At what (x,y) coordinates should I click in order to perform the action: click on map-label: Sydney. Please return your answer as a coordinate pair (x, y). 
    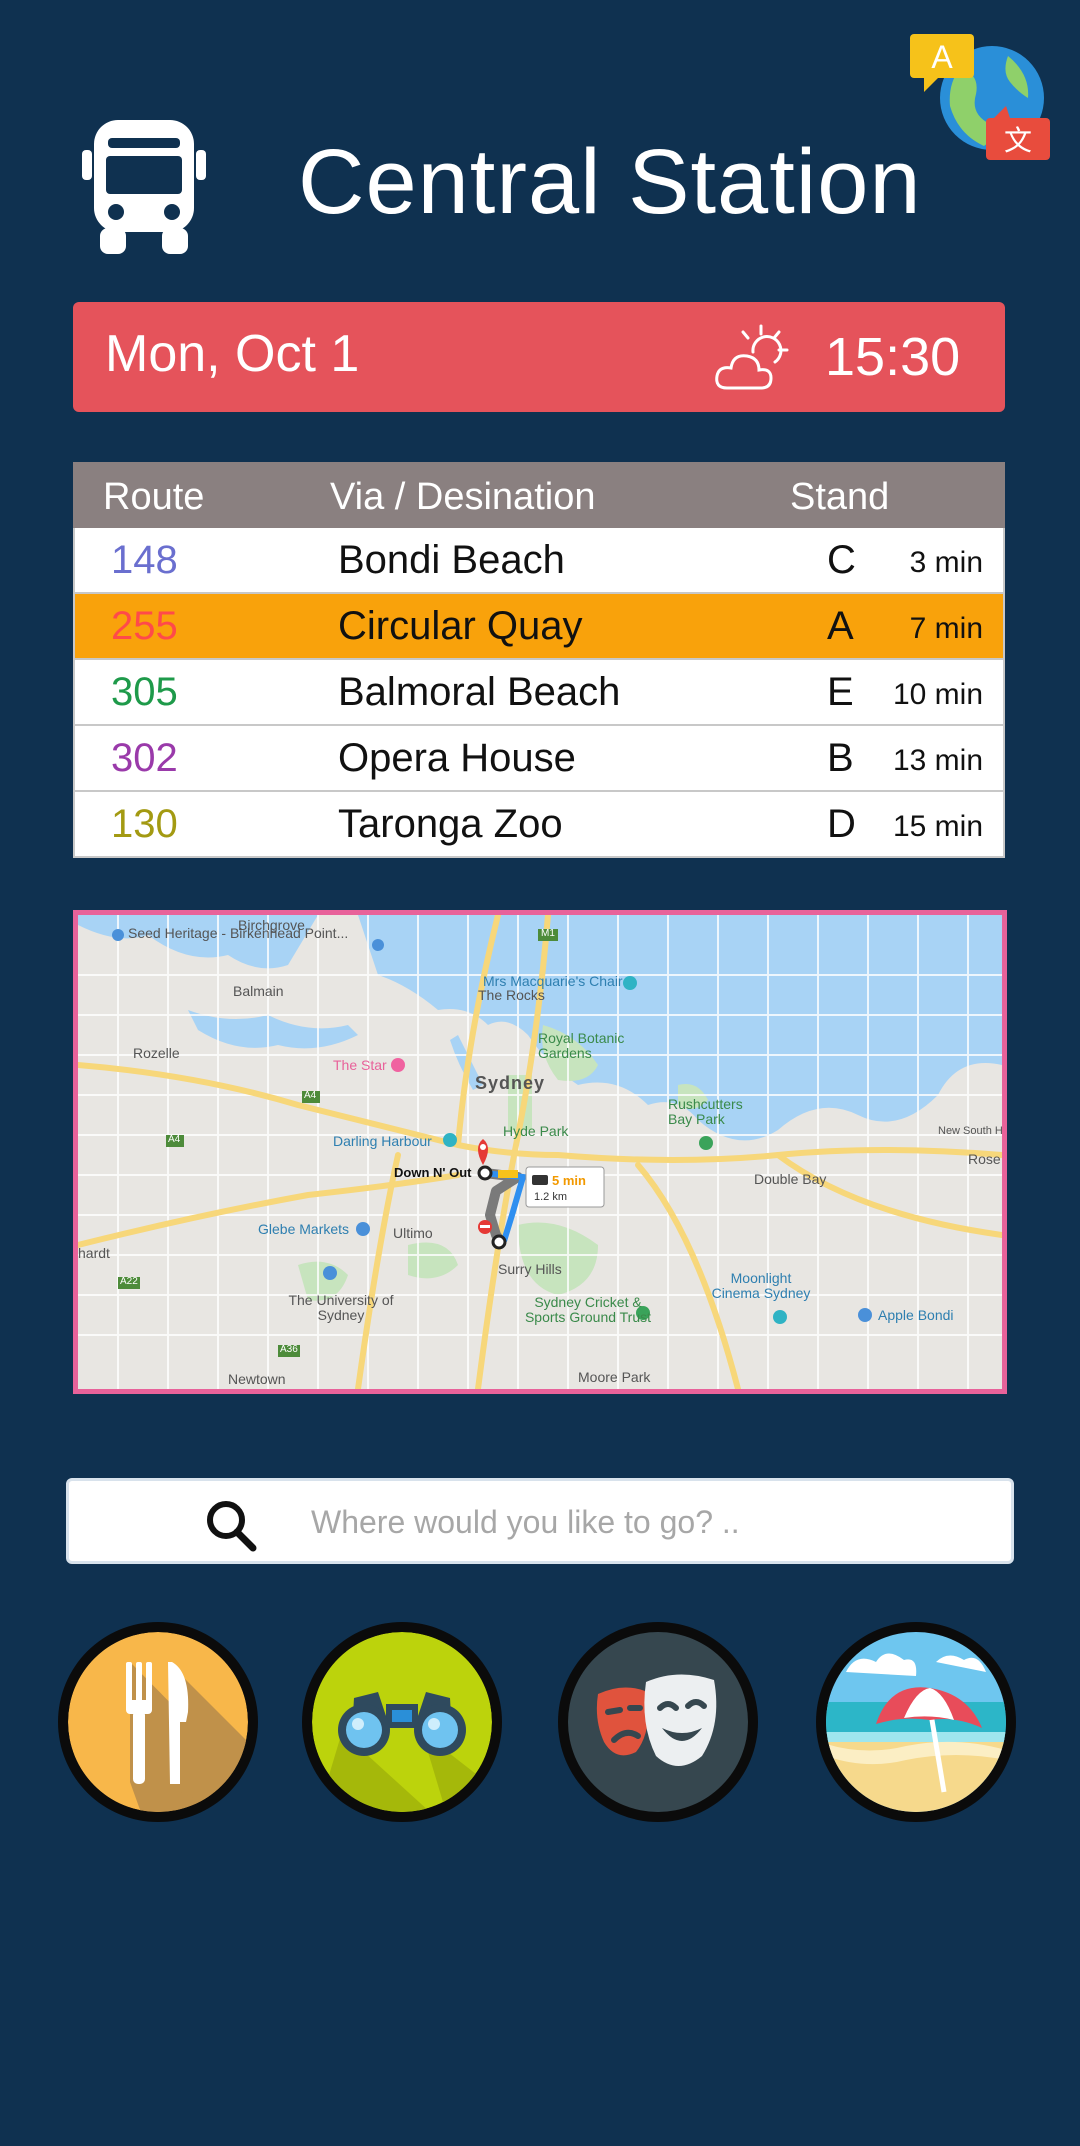
    Looking at the image, I should click on (510, 1083).